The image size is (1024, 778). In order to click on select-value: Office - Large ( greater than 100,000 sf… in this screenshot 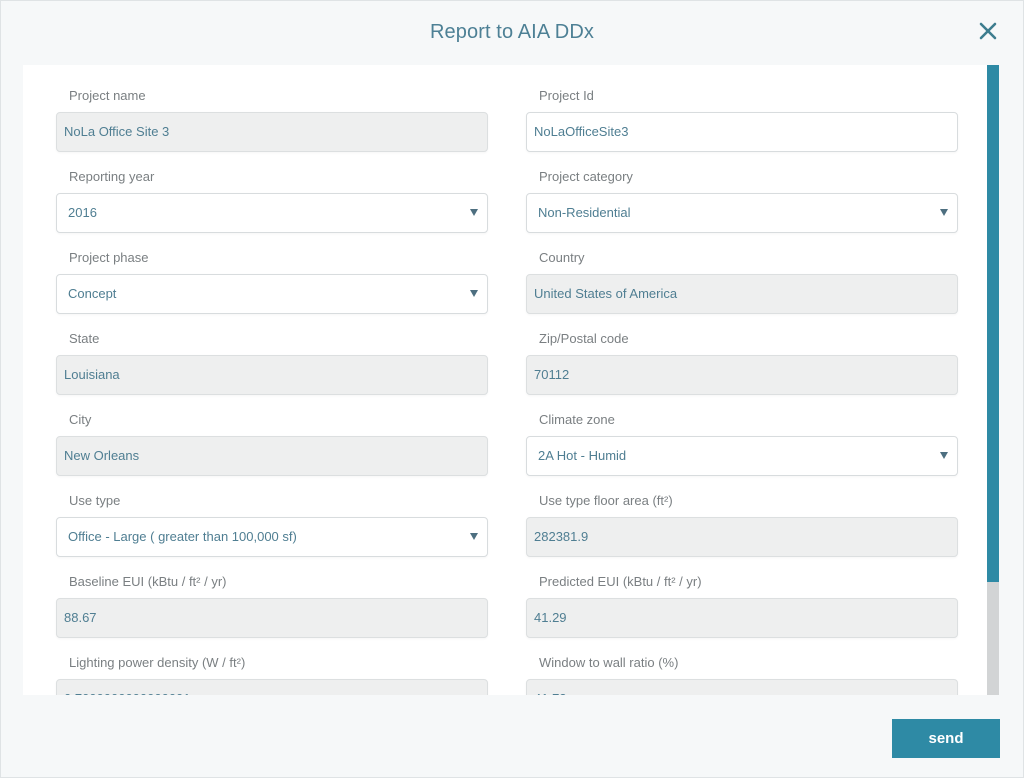, I will do `click(182, 536)`.